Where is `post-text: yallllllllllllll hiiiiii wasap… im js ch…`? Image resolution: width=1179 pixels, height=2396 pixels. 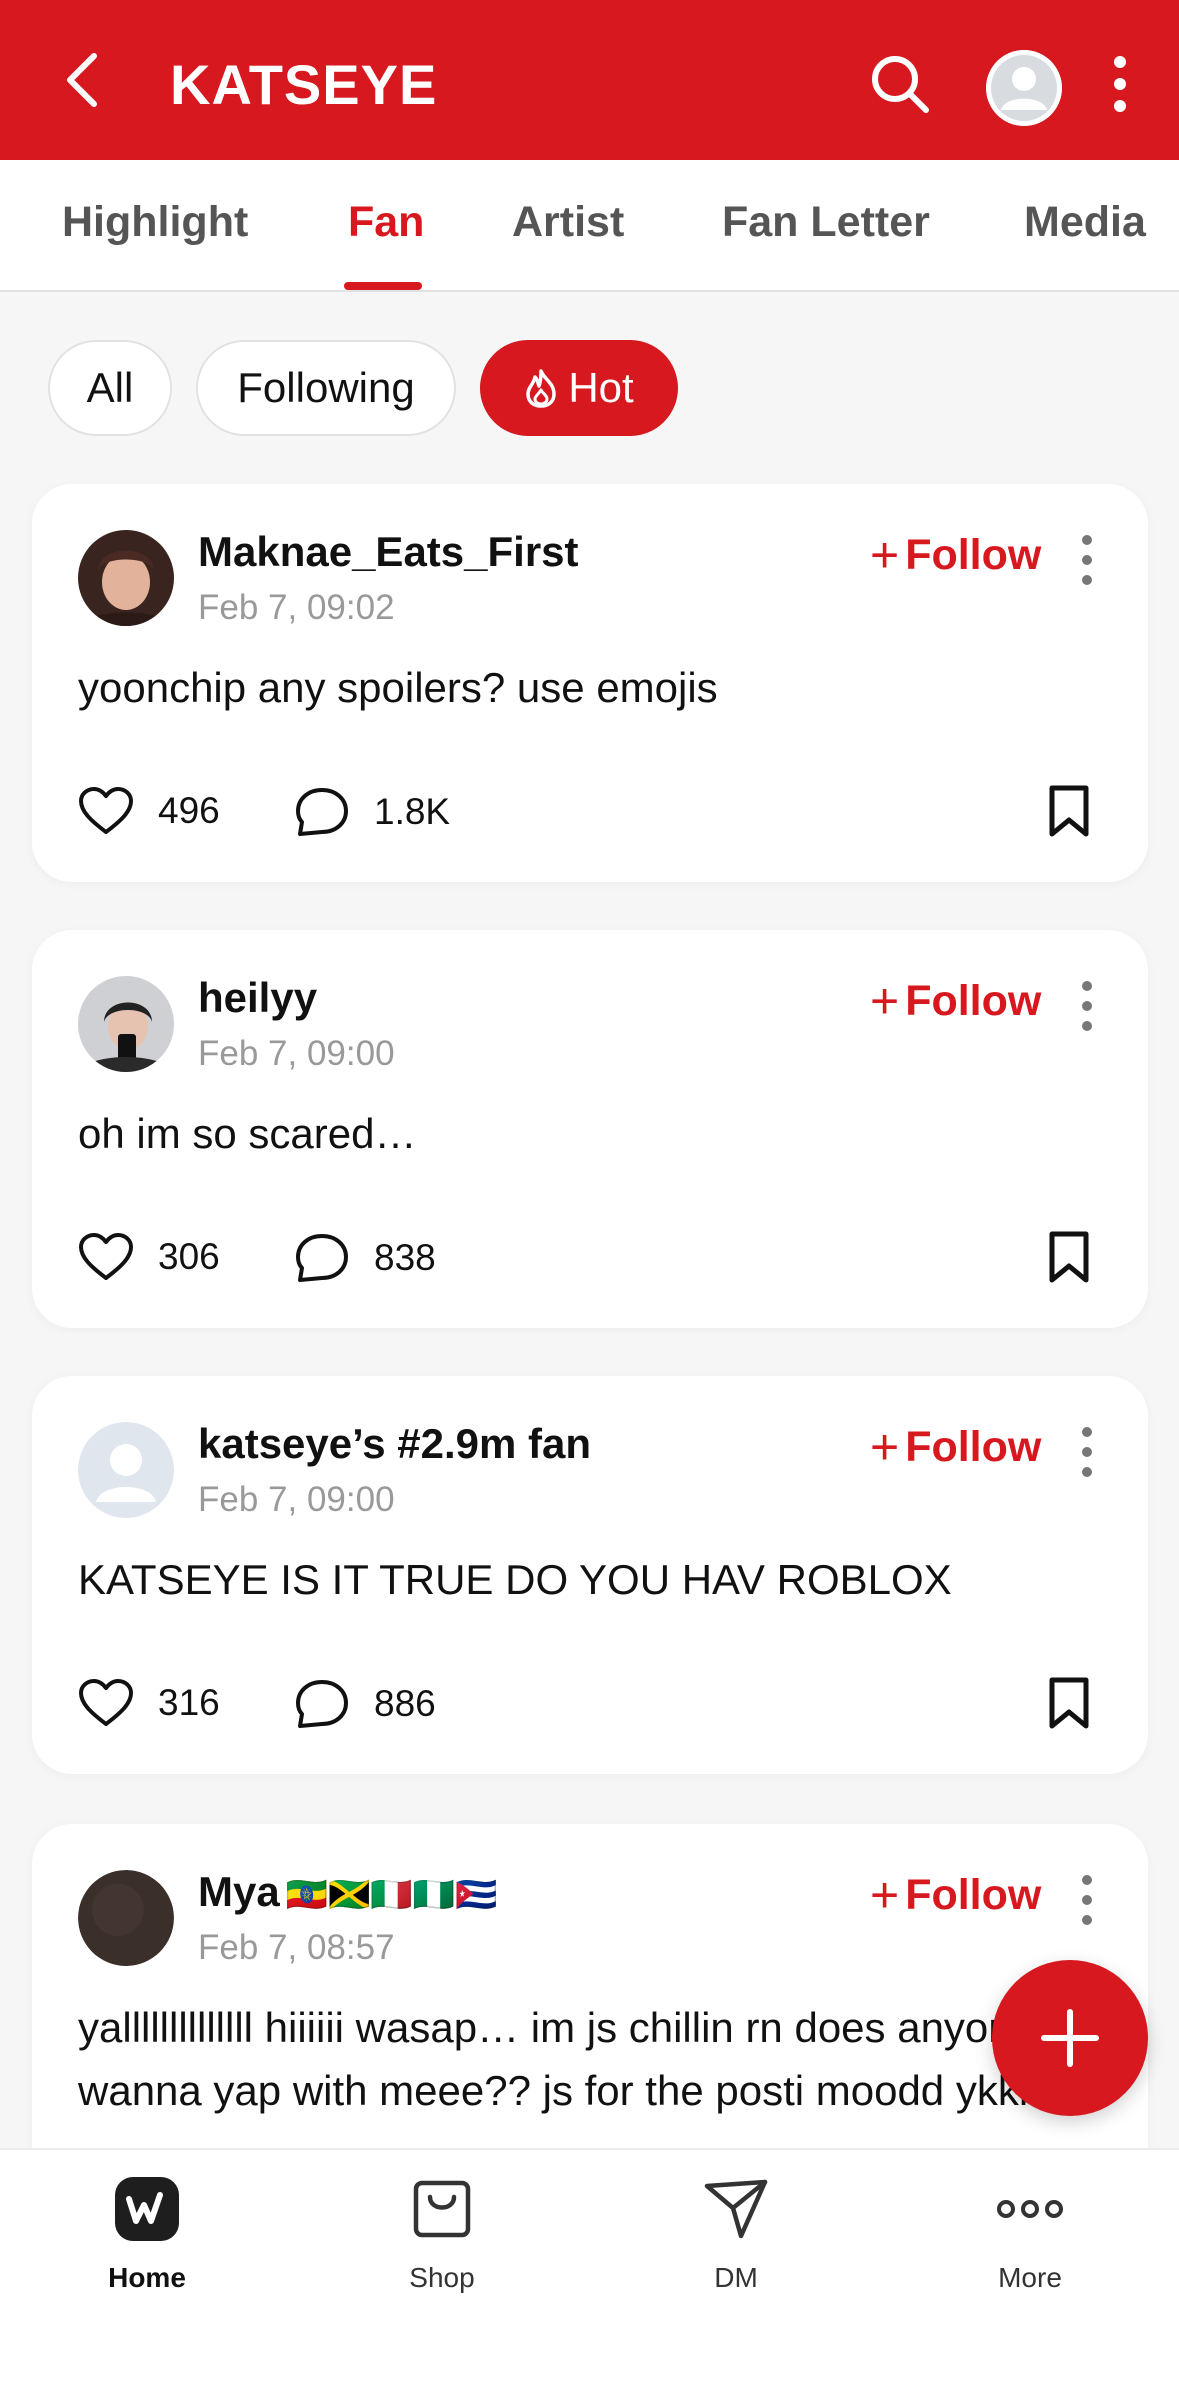
post-text: yallllllllllllll hiiiiii wasap… im js ch… is located at coordinates (588, 2059).